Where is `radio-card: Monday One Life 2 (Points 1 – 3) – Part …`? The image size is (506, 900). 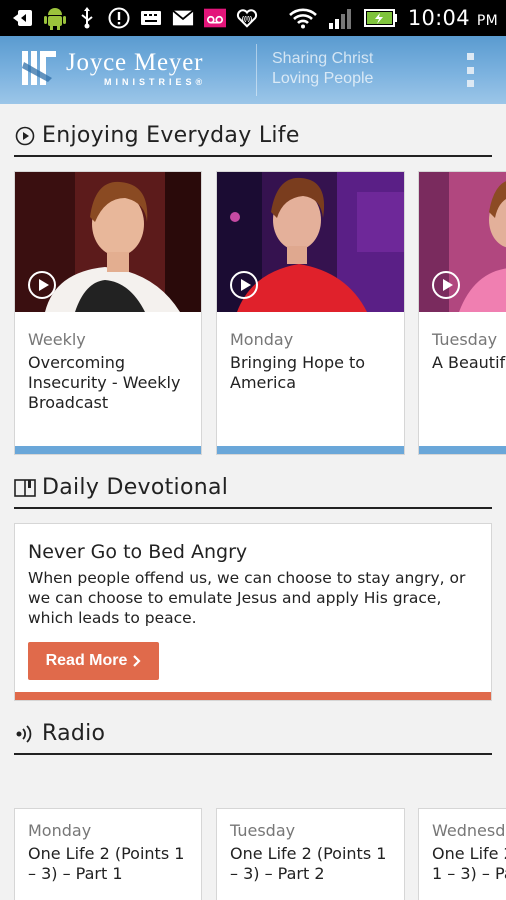
radio-card: Monday One Life 2 (Points 1 – 3) – Part … is located at coordinates (108, 854).